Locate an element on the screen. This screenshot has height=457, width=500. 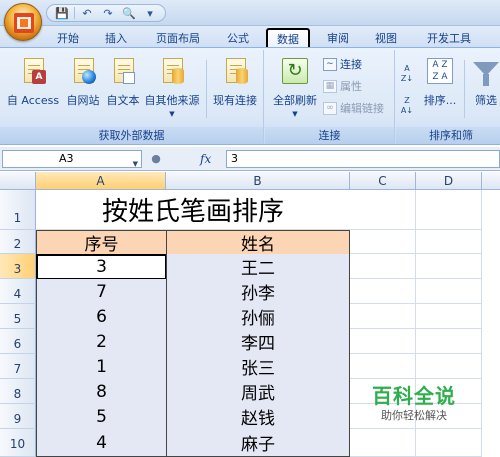
insert-function-icon: fx is located at coordinates (211, 159).